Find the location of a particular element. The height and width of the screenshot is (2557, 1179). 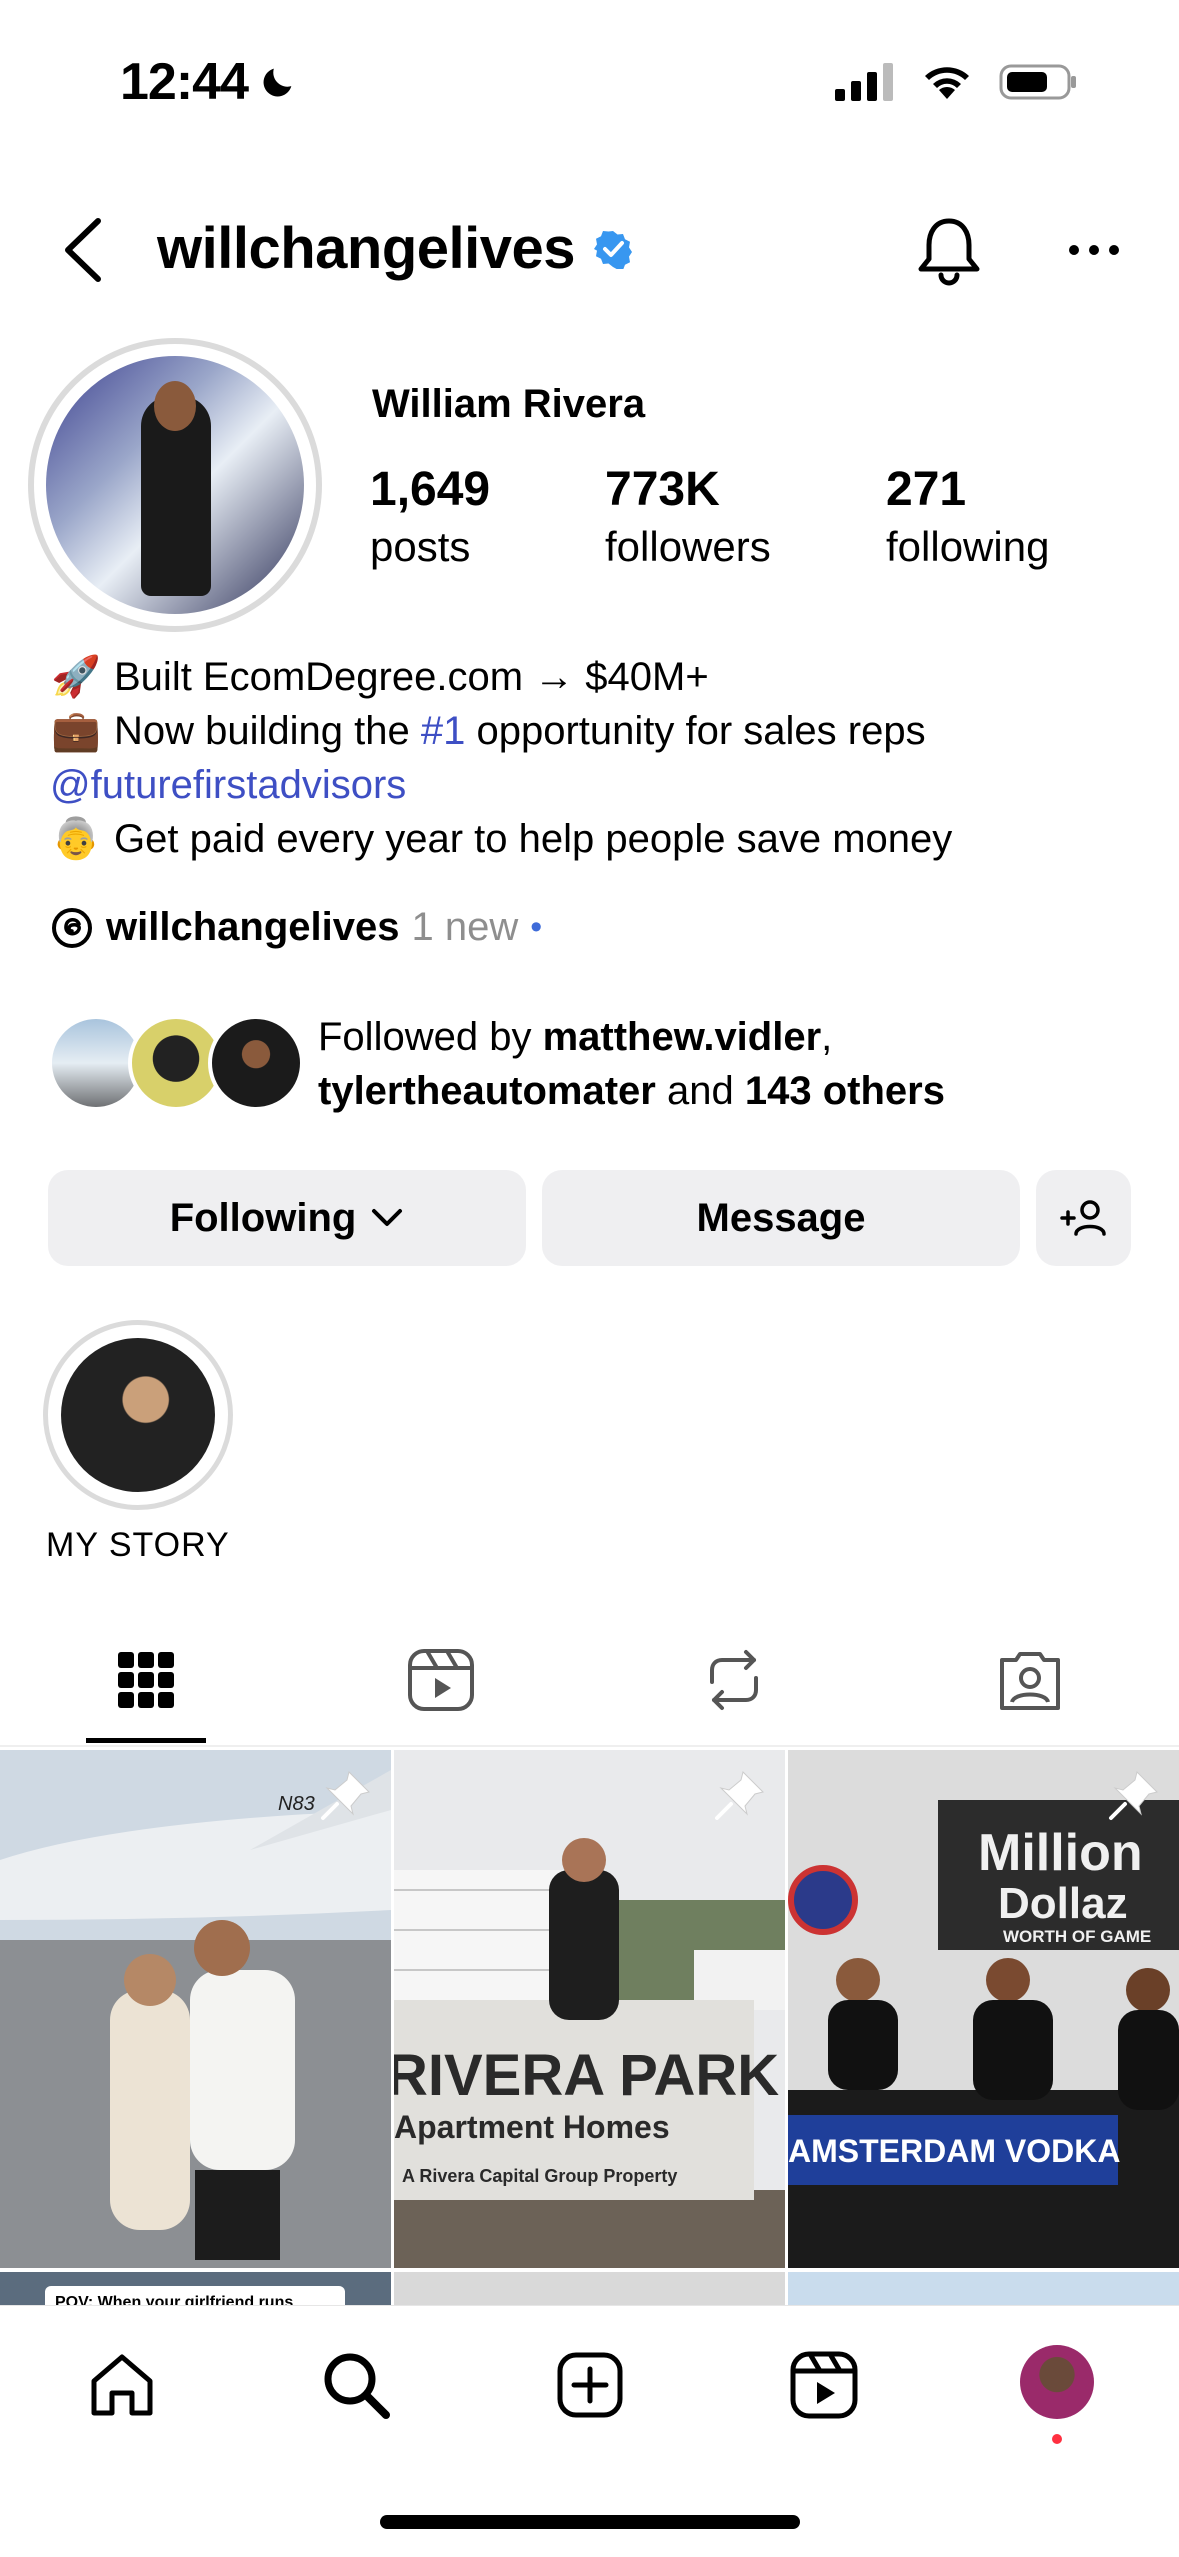

bio-text: Built EcomDegree.com → $40M+ is located at coordinates (411, 677).